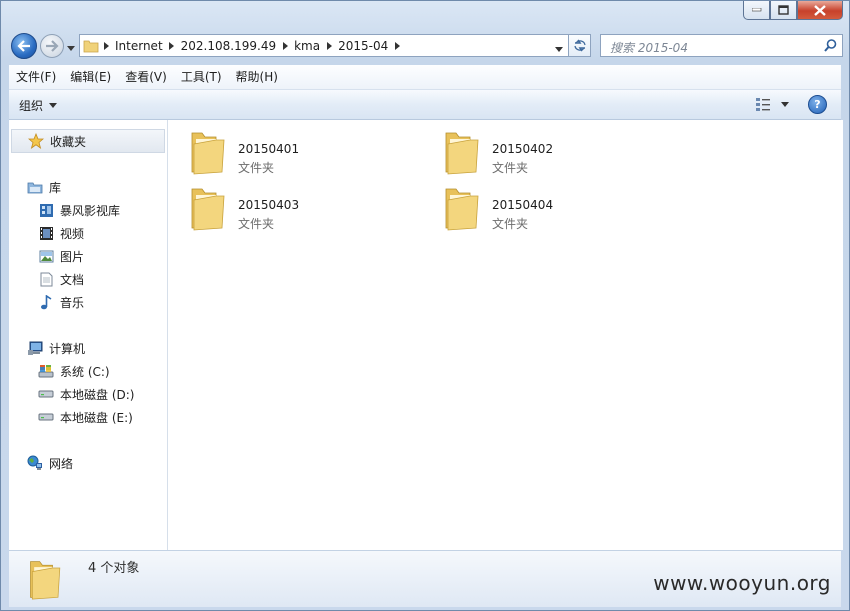  Describe the element at coordinates (257, 77) in the screenshot. I see `menu-help: 帮助(H)` at that location.